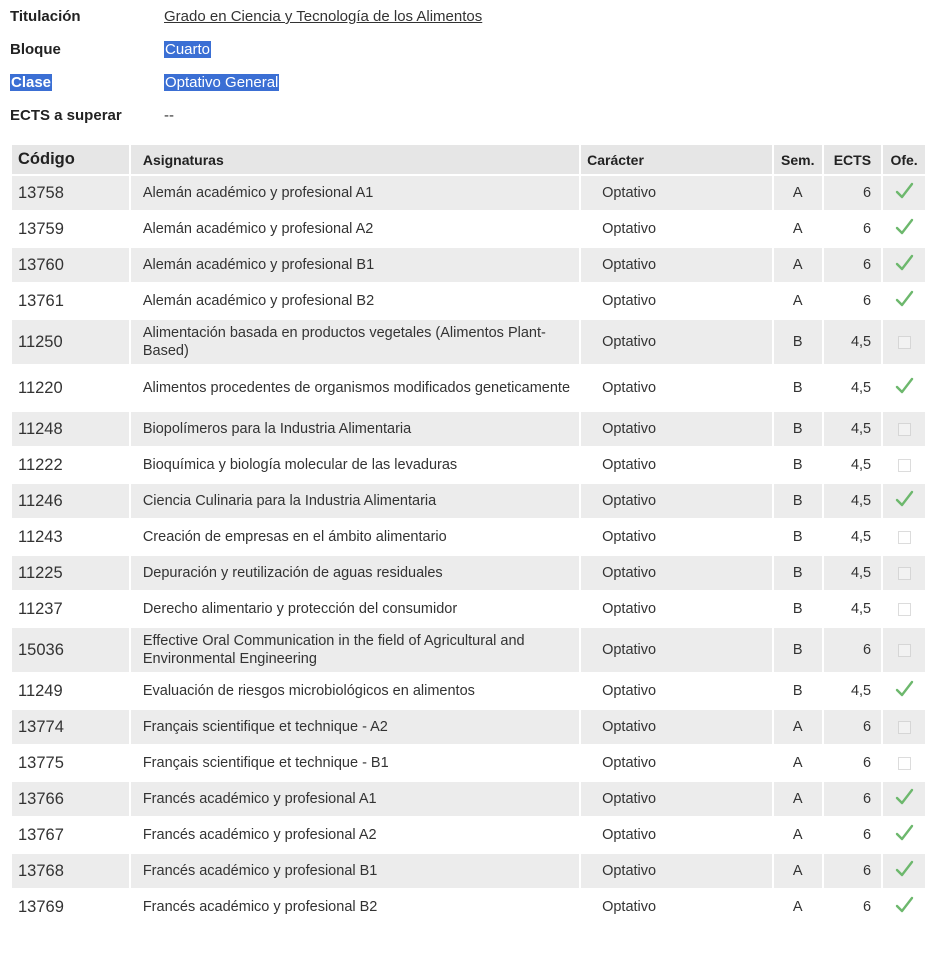 Image resolution: width=940 pixels, height=963 pixels. What do you see at coordinates (188, 49) in the screenshot?
I see `bloque-value: Cuarto` at bounding box center [188, 49].